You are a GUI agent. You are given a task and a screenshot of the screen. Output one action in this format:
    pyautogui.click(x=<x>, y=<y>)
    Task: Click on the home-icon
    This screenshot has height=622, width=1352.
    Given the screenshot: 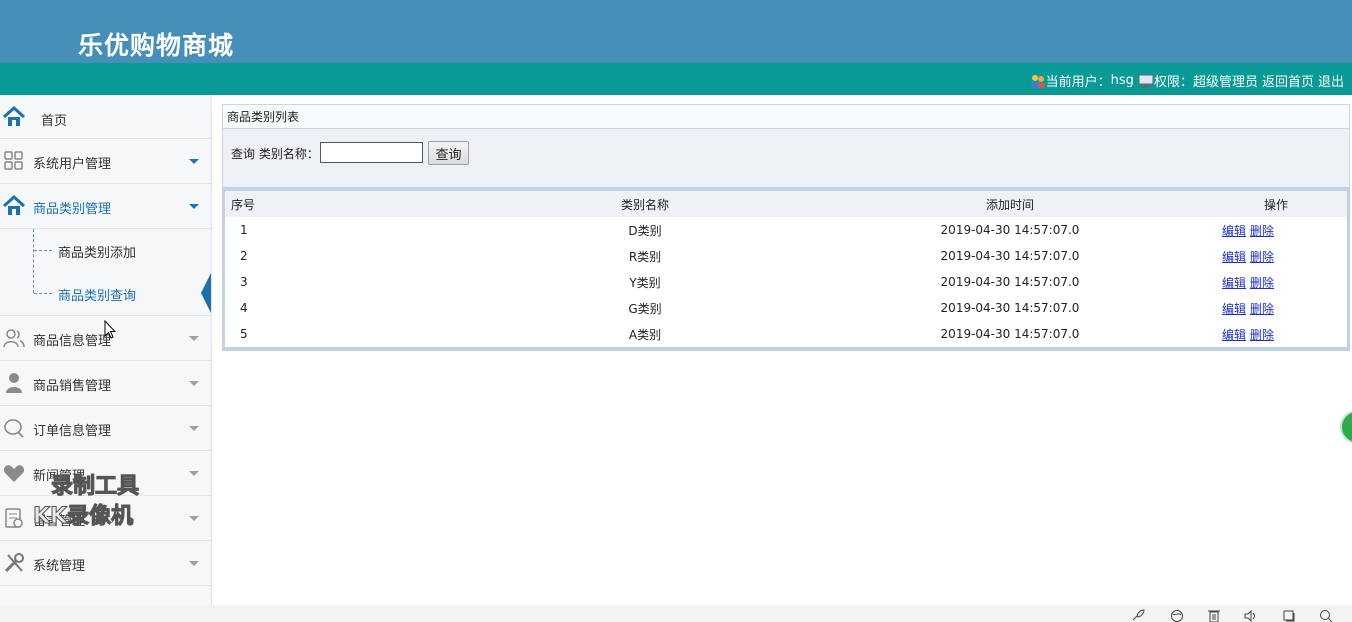 What is the action you would take?
    pyautogui.click(x=14, y=116)
    